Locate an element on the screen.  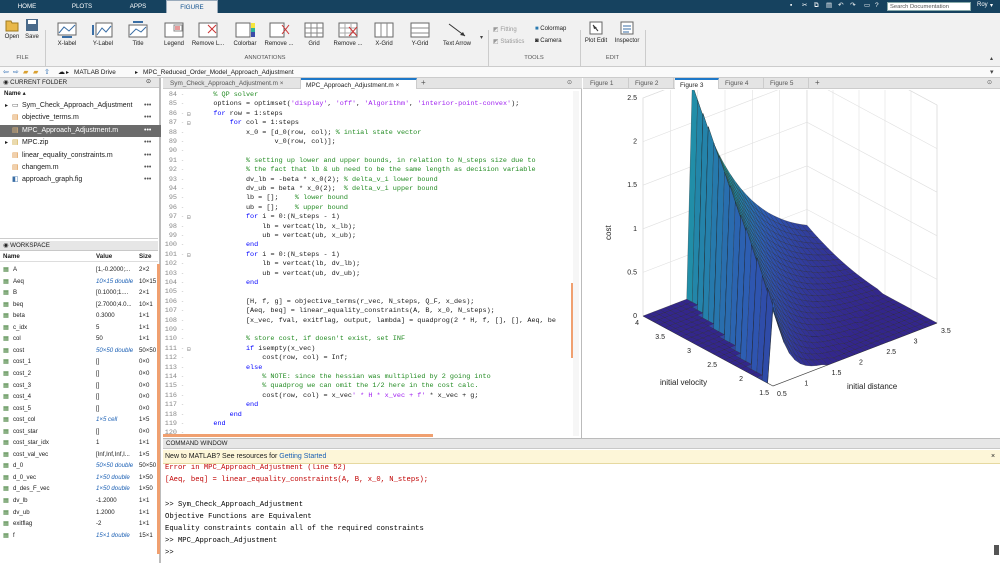
workspace-row: ▦ Aeq 10×15 double 10×15 is located at coordinates (79, 282).